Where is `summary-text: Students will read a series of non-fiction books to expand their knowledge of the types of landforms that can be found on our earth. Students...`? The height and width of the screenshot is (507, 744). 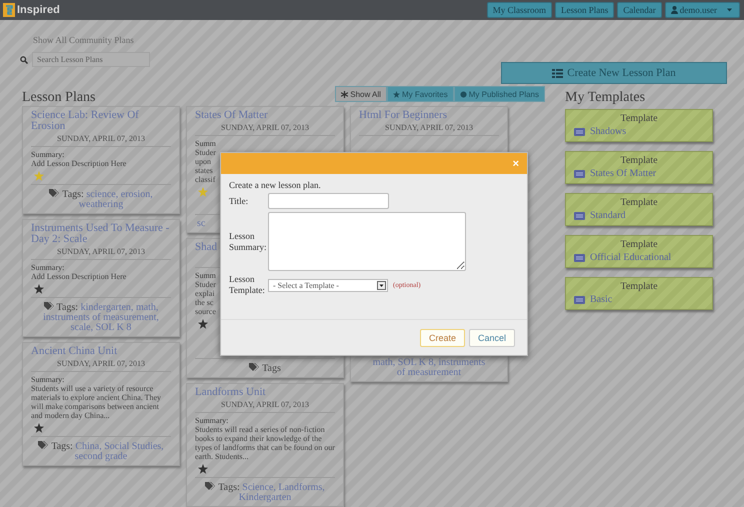 summary-text: Students will read a series of non-fiction books to expand their knowledge of the types of landforms that can be found on our earth. Students... is located at coordinates (265, 443).